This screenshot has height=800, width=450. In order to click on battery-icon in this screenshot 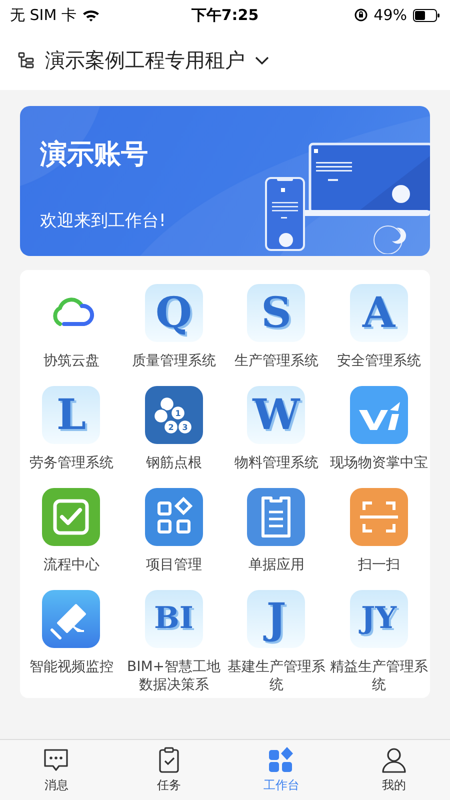, I will do `click(426, 15)`.